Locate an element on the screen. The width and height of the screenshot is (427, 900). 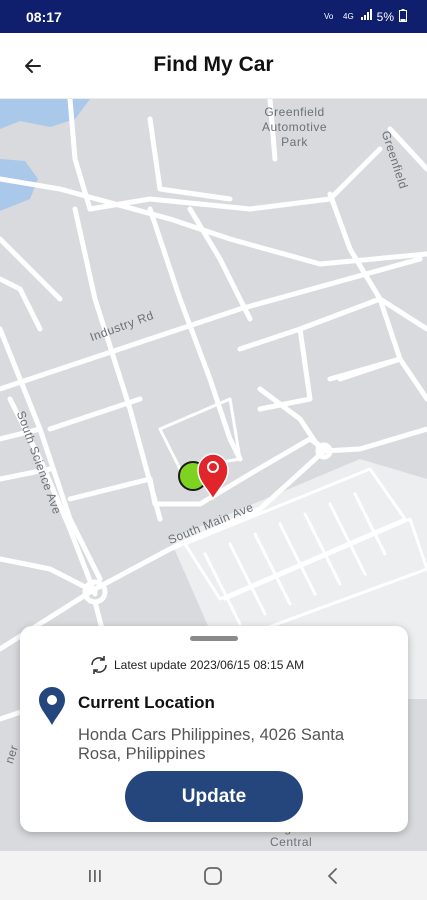
app-bar: Find My Car is located at coordinates (213, 66).